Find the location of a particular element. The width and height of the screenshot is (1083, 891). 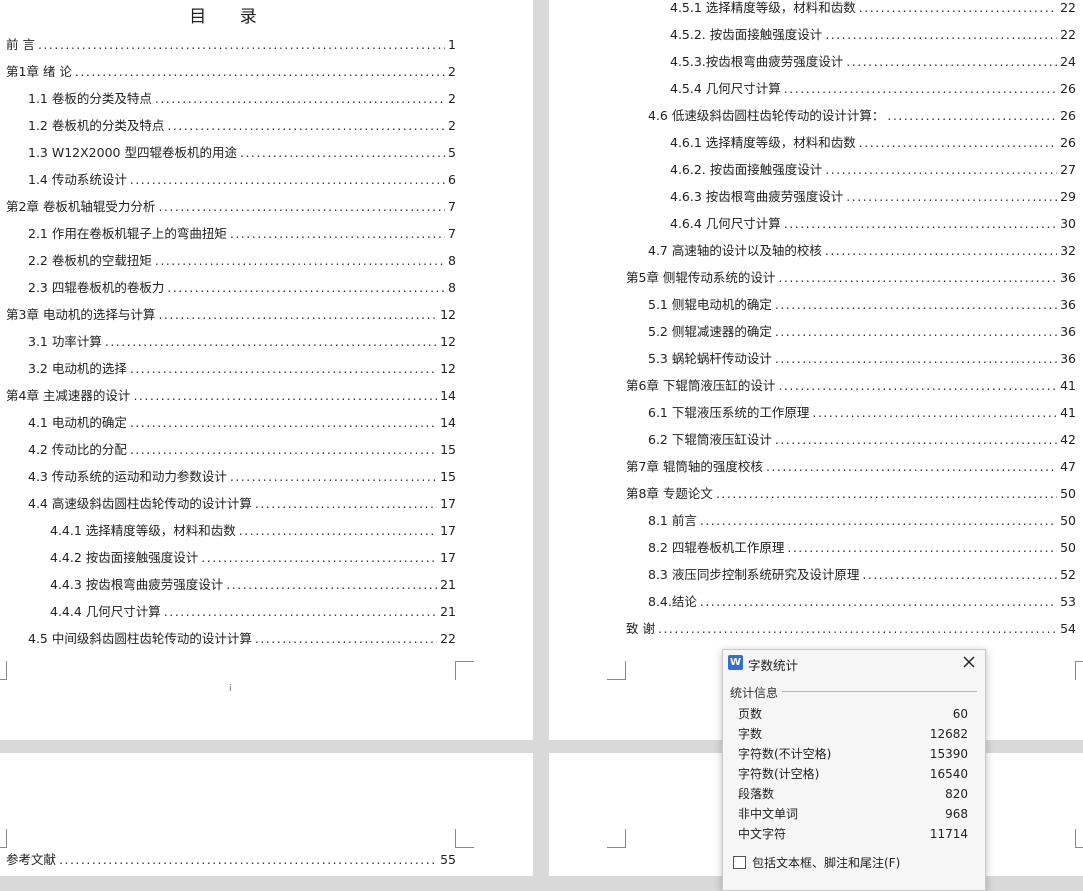

toc-entry: 4.4.4 几何尺寸计算 21 is located at coordinates (253, 612).